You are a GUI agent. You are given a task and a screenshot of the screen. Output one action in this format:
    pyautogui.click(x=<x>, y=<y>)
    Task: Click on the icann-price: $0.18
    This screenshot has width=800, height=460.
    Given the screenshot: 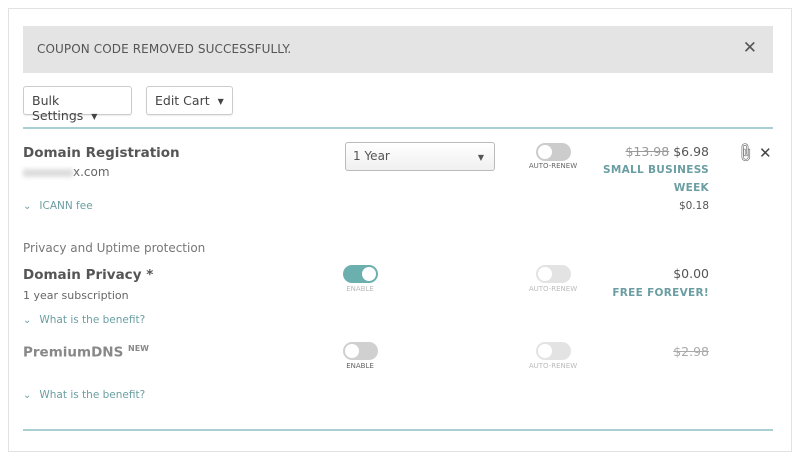 What is the action you would take?
    pyautogui.click(x=693, y=206)
    